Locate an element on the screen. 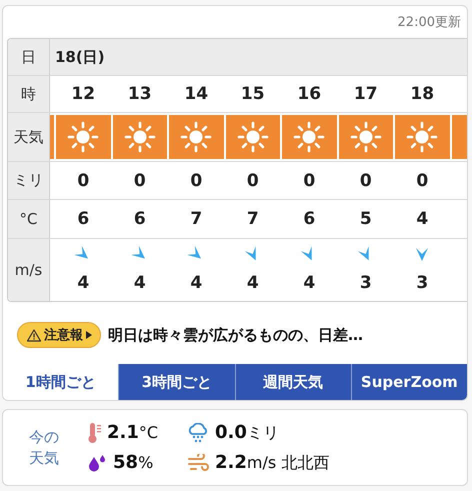 Image resolution: width=472 pixels, height=491 pixels. hour-label: 15 is located at coordinates (252, 94).